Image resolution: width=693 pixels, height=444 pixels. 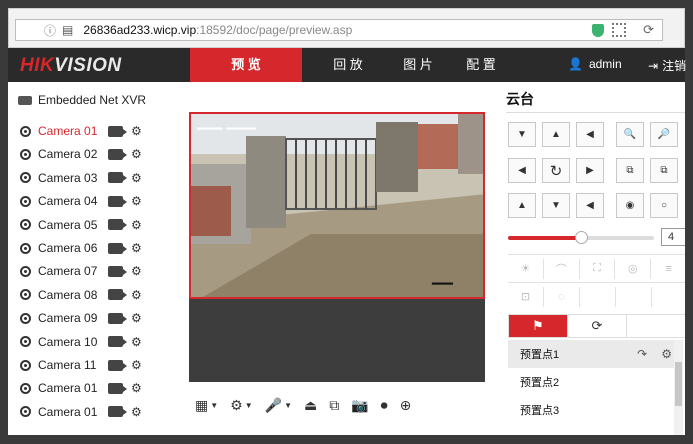 I want to click on camera-item: Camera 04 ⚙, so click(x=95, y=201).